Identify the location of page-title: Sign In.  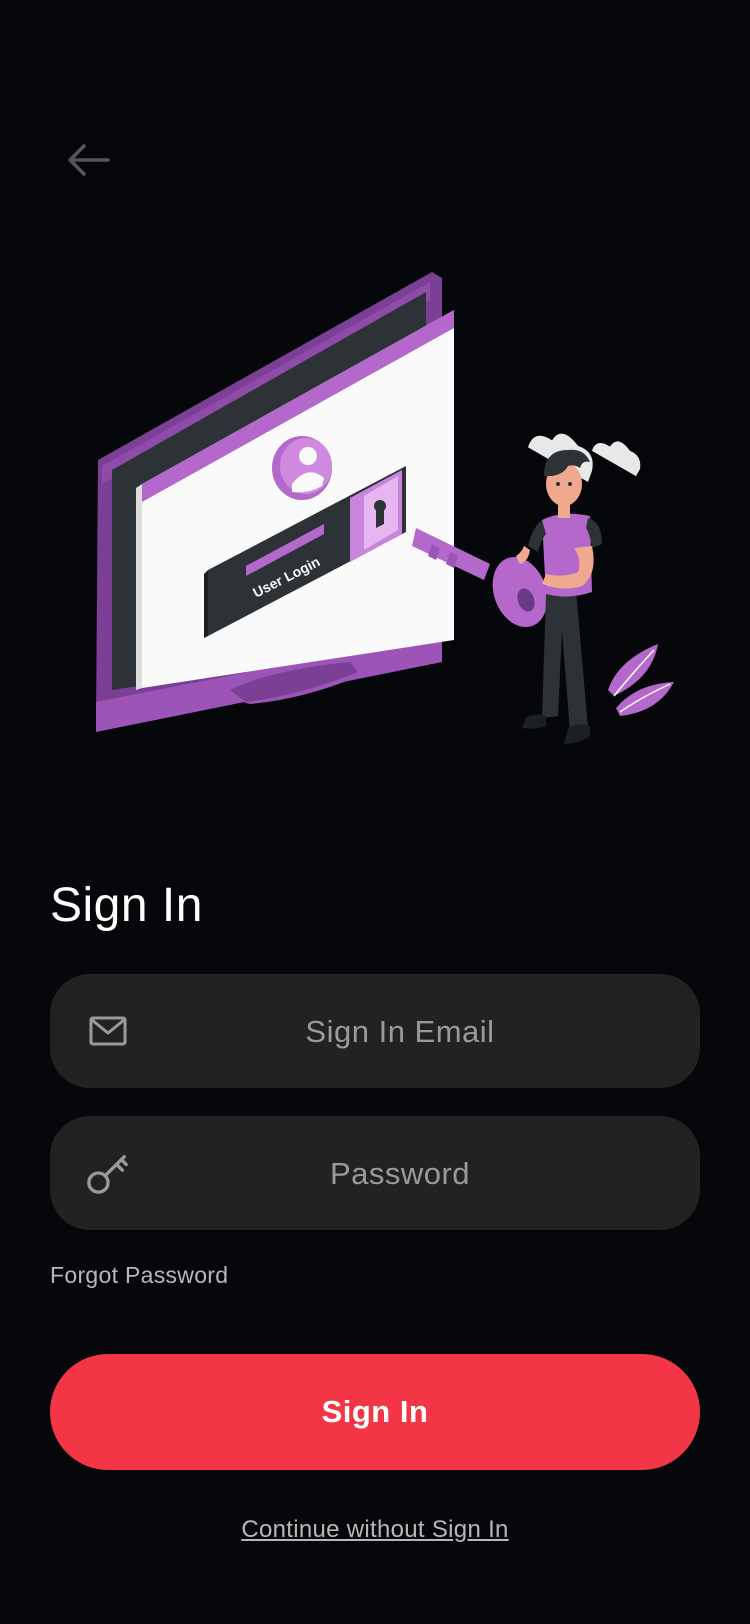
(126, 905).